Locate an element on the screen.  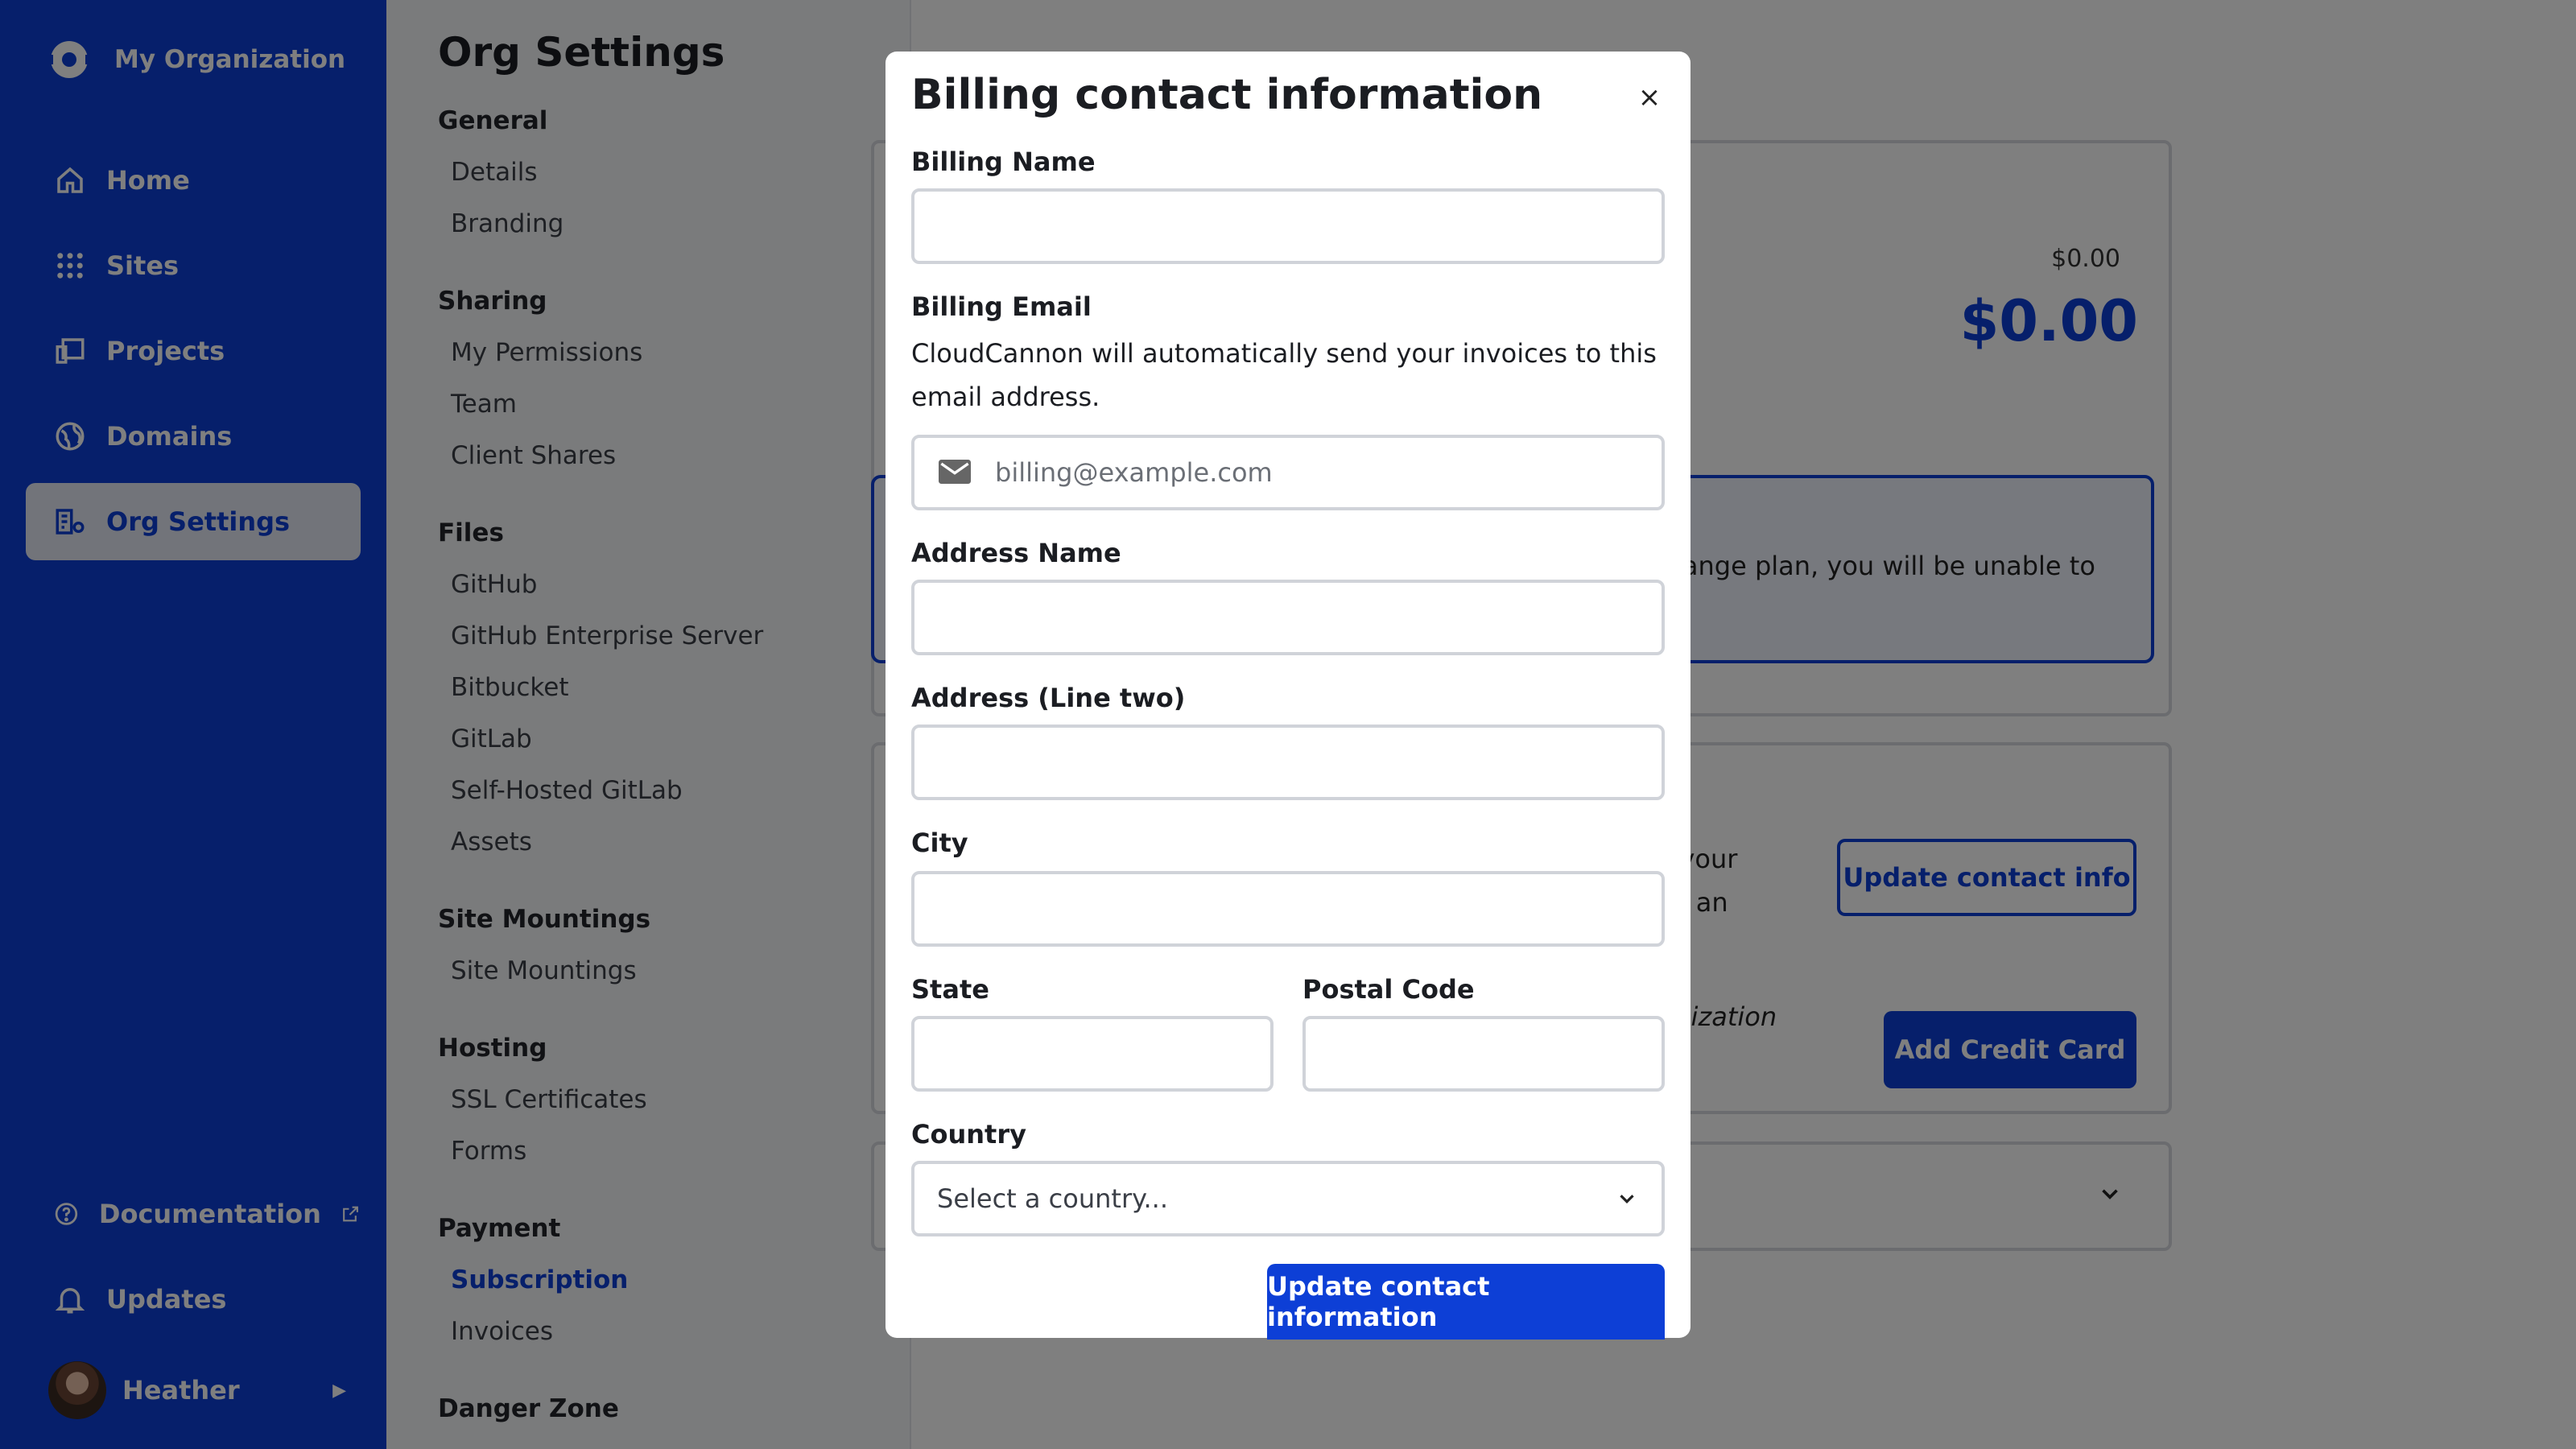
postal-code-input is located at coordinates (1483, 1054).